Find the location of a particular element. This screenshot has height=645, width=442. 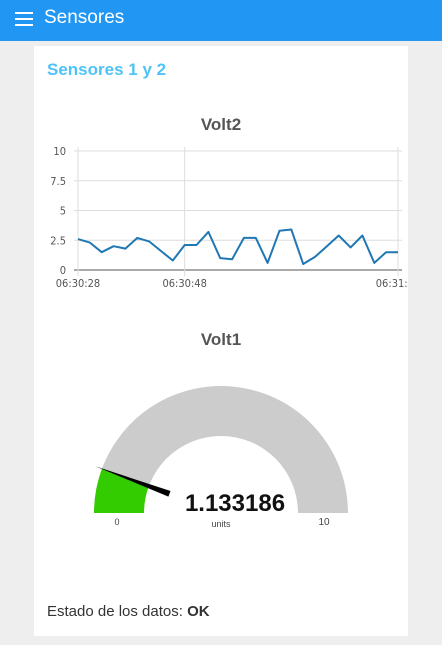

line-chart-title: Volt2 is located at coordinates (221, 124).